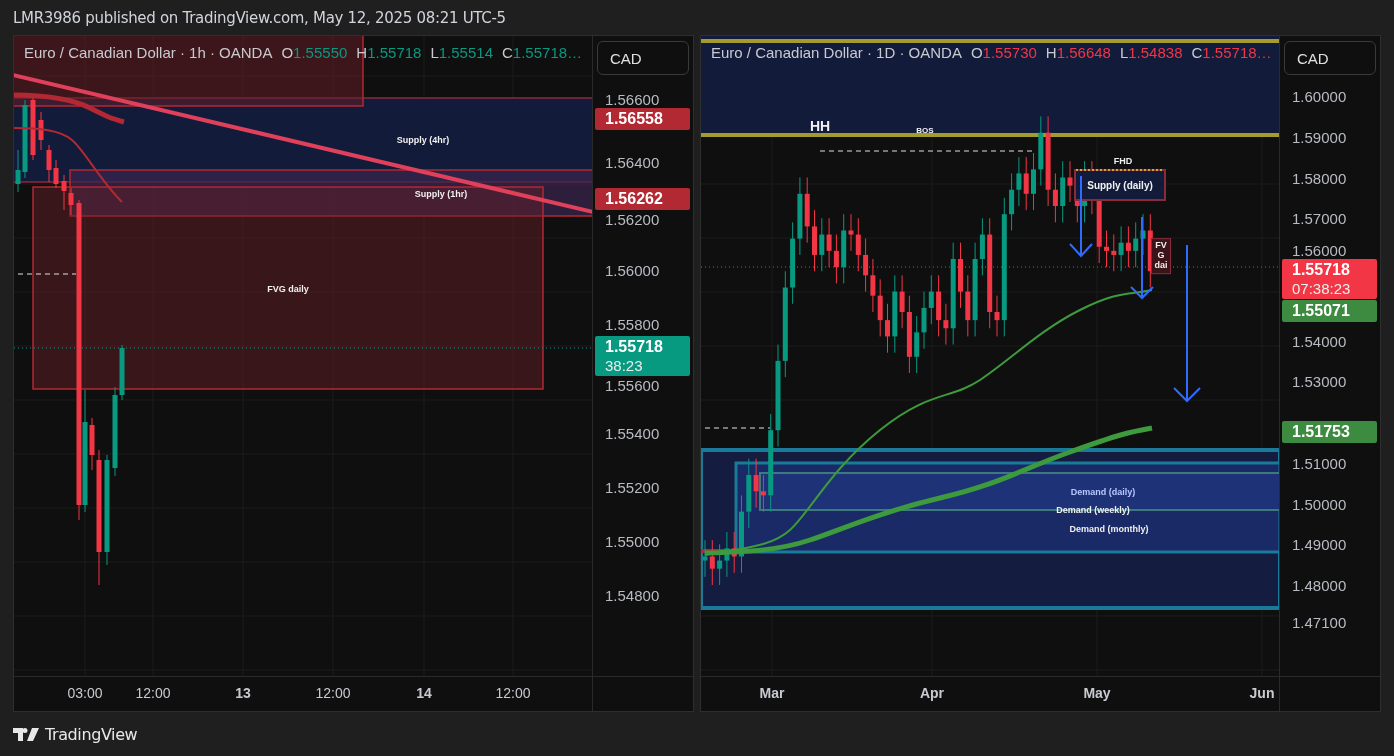  I want to click on price-tick: 1.58000, so click(1319, 177).